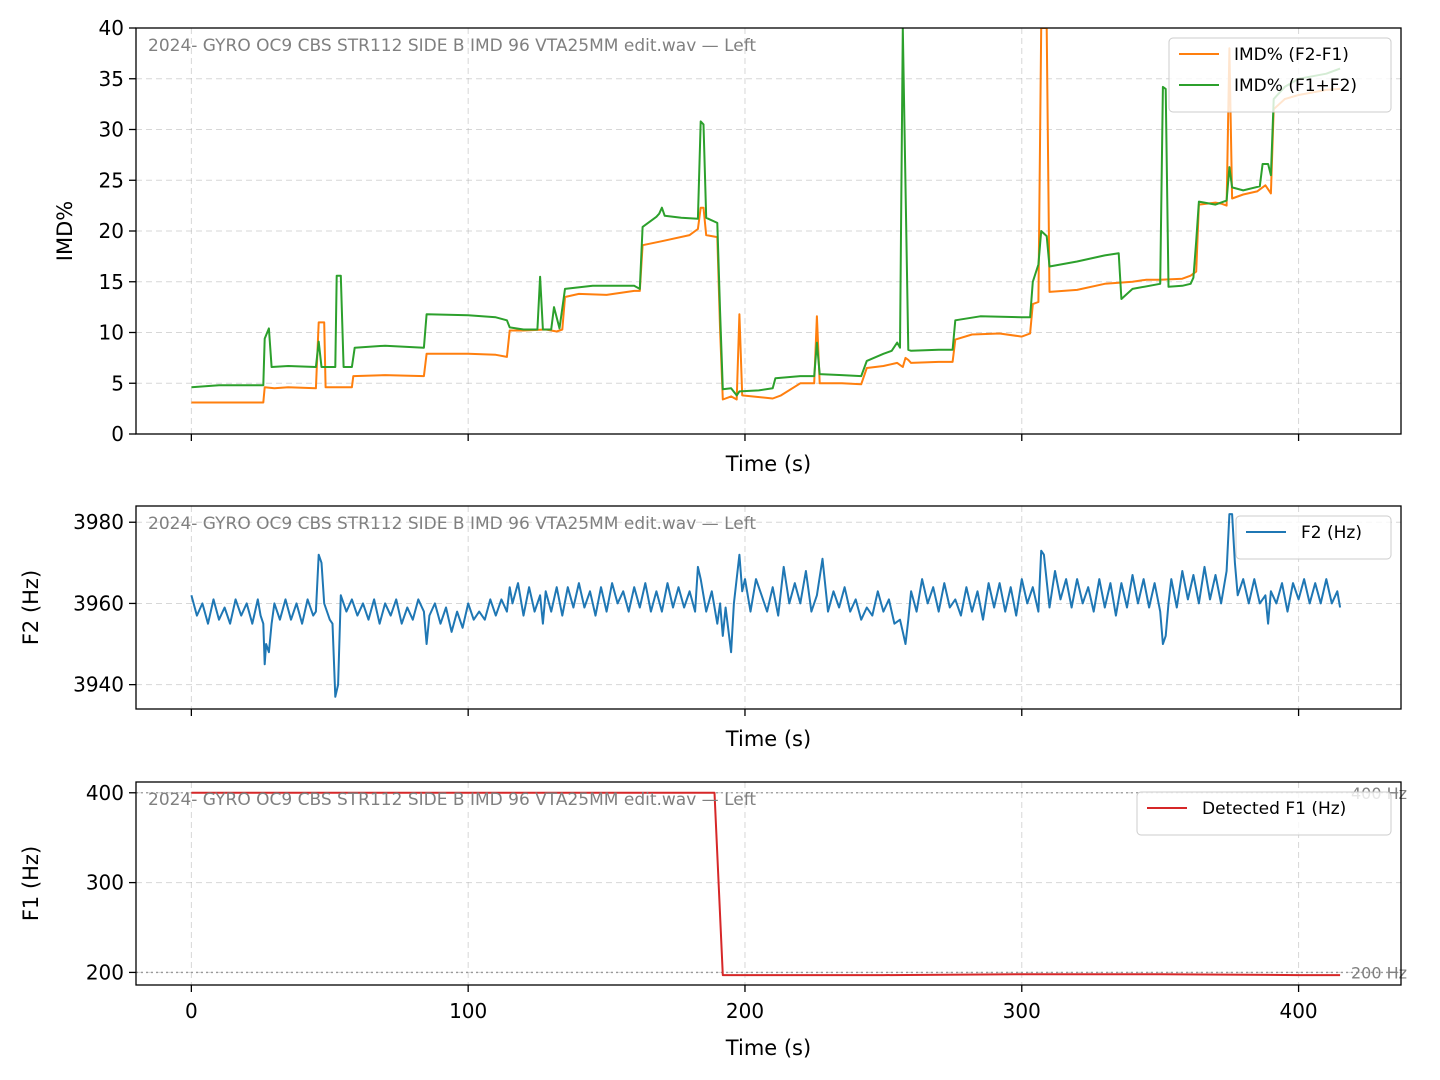 The image size is (1440, 1080). Describe the element at coordinates (117, 383) in the screenshot. I see `y-tick-label: 5` at that location.